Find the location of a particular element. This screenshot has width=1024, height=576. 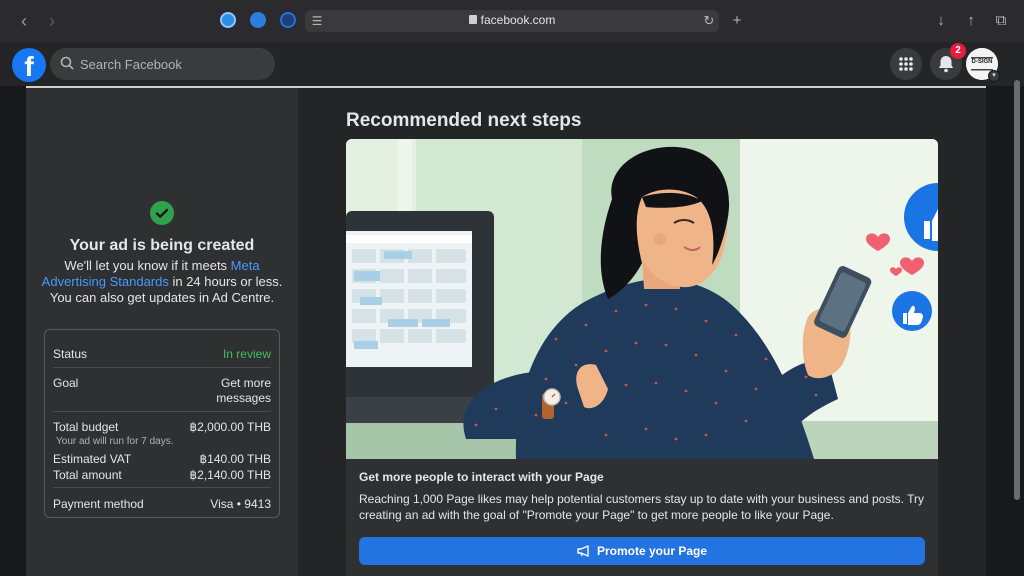

url-text: facebook.com is located at coordinates (512, 20).